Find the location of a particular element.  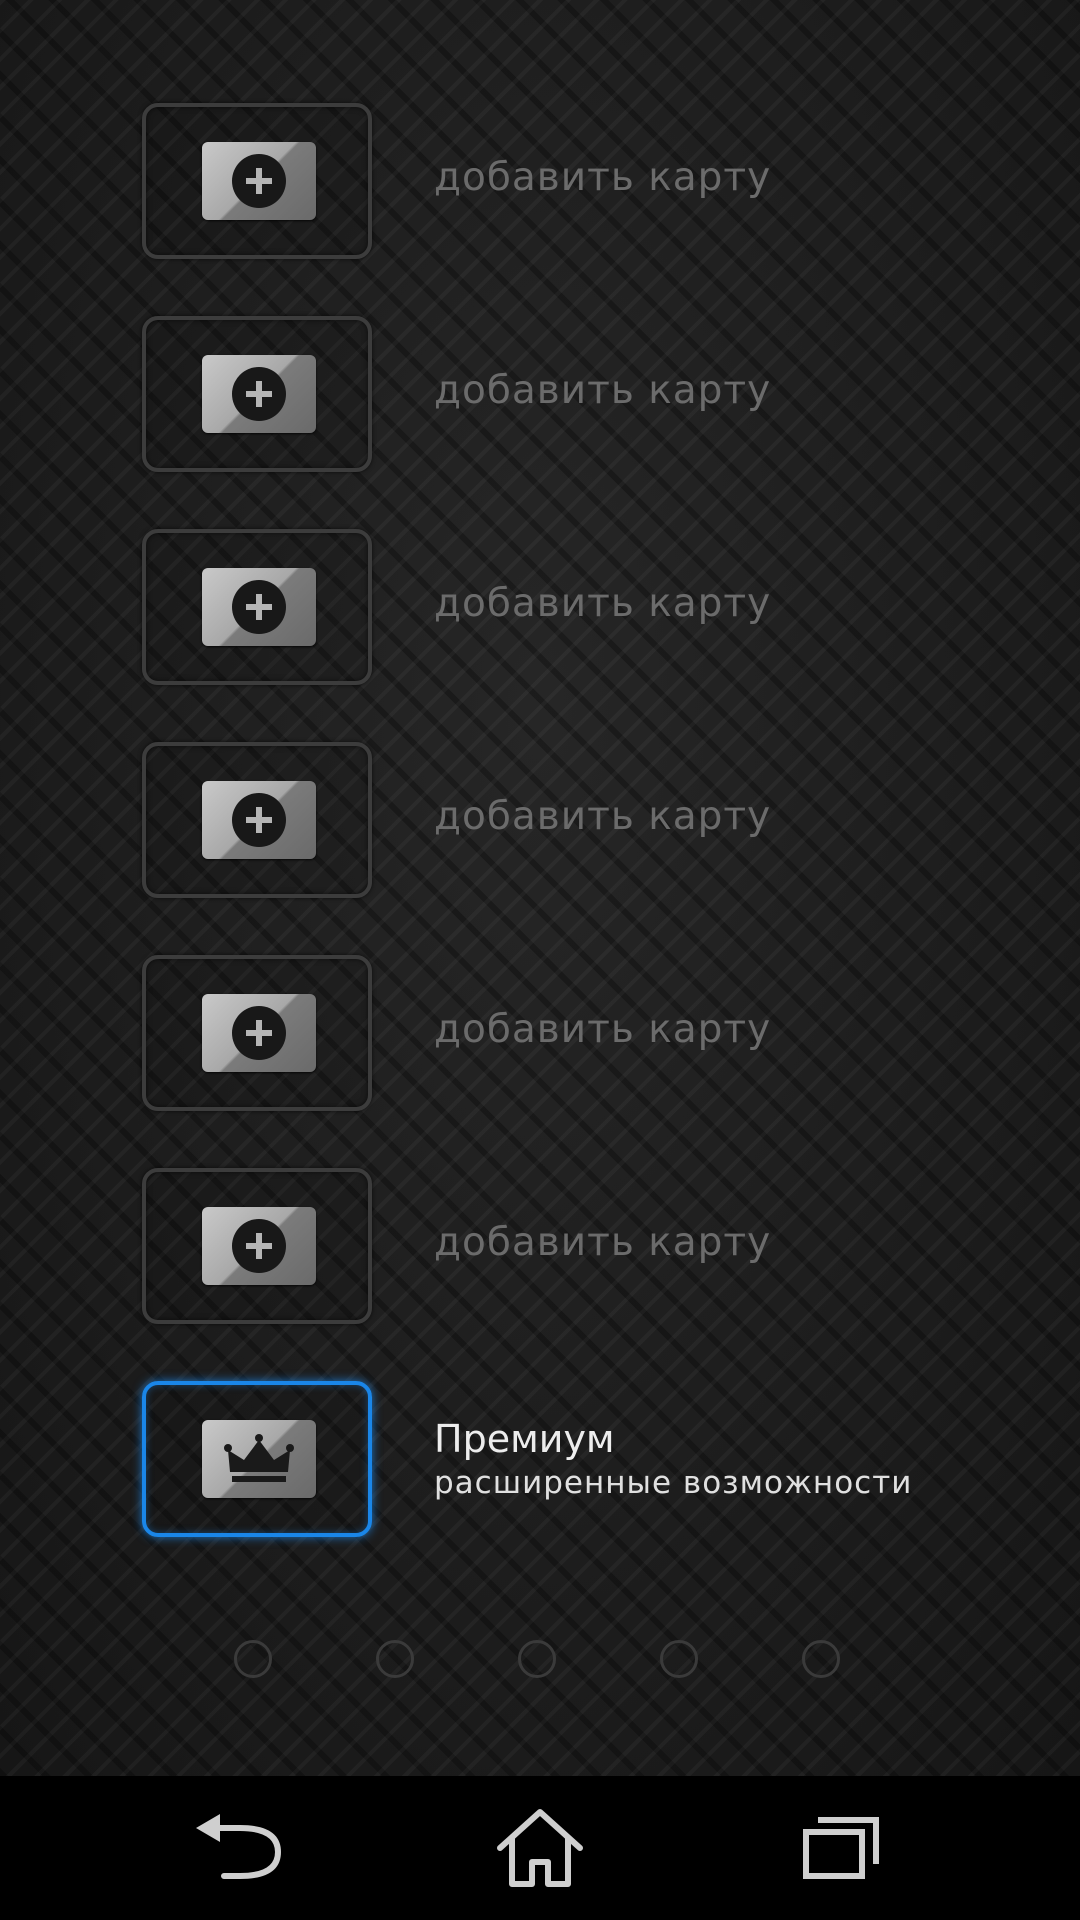

card-slot-1: добавить карту is located at coordinates (592, 181).